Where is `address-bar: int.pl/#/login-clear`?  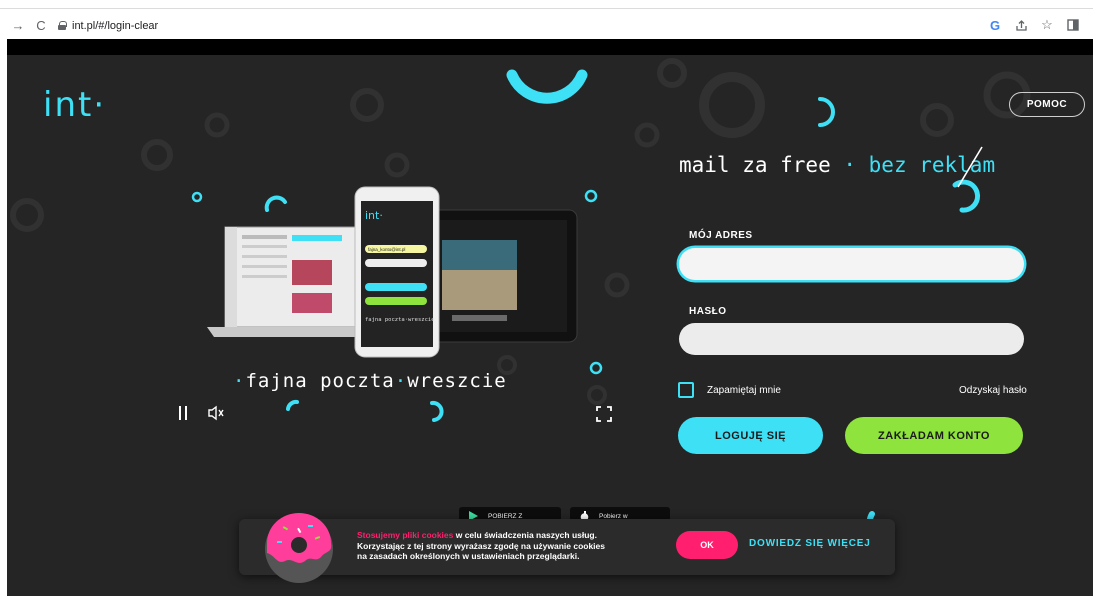
address-bar: int.pl/#/login-clear is located at coordinates (108, 25).